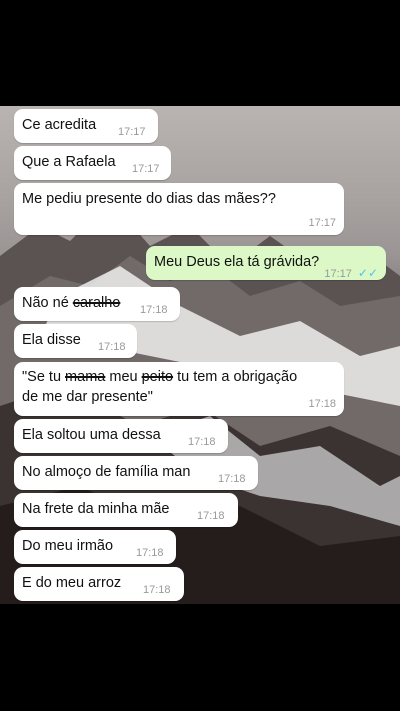  Describe the element at coordinates (91, 435) in the screenshot. I see `message-text: Ela soltou uma dessa` at that location.